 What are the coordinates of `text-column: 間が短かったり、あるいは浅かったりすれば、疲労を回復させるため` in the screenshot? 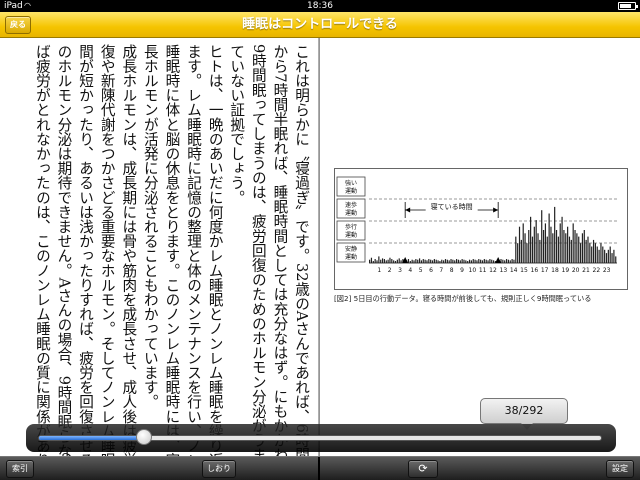 It's located at (86, 250).